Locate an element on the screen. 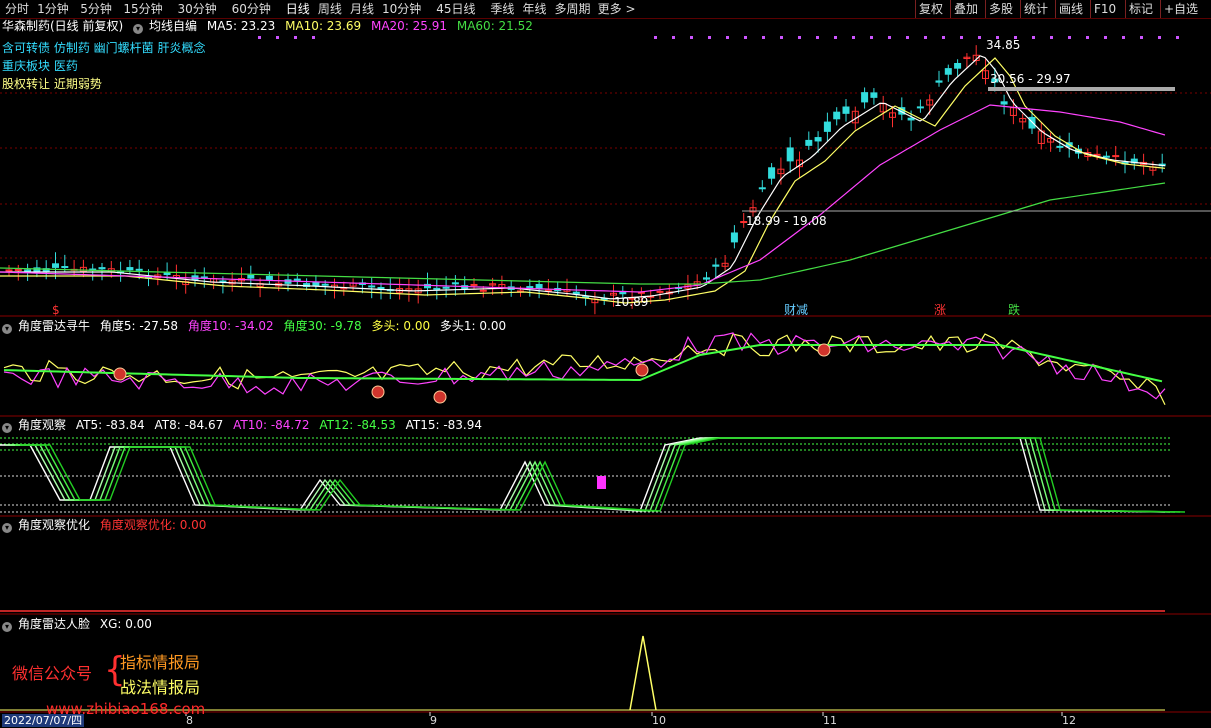 The image size is (1211, 728). period-tab-0: 分时 is located at coordinates (17, 9).